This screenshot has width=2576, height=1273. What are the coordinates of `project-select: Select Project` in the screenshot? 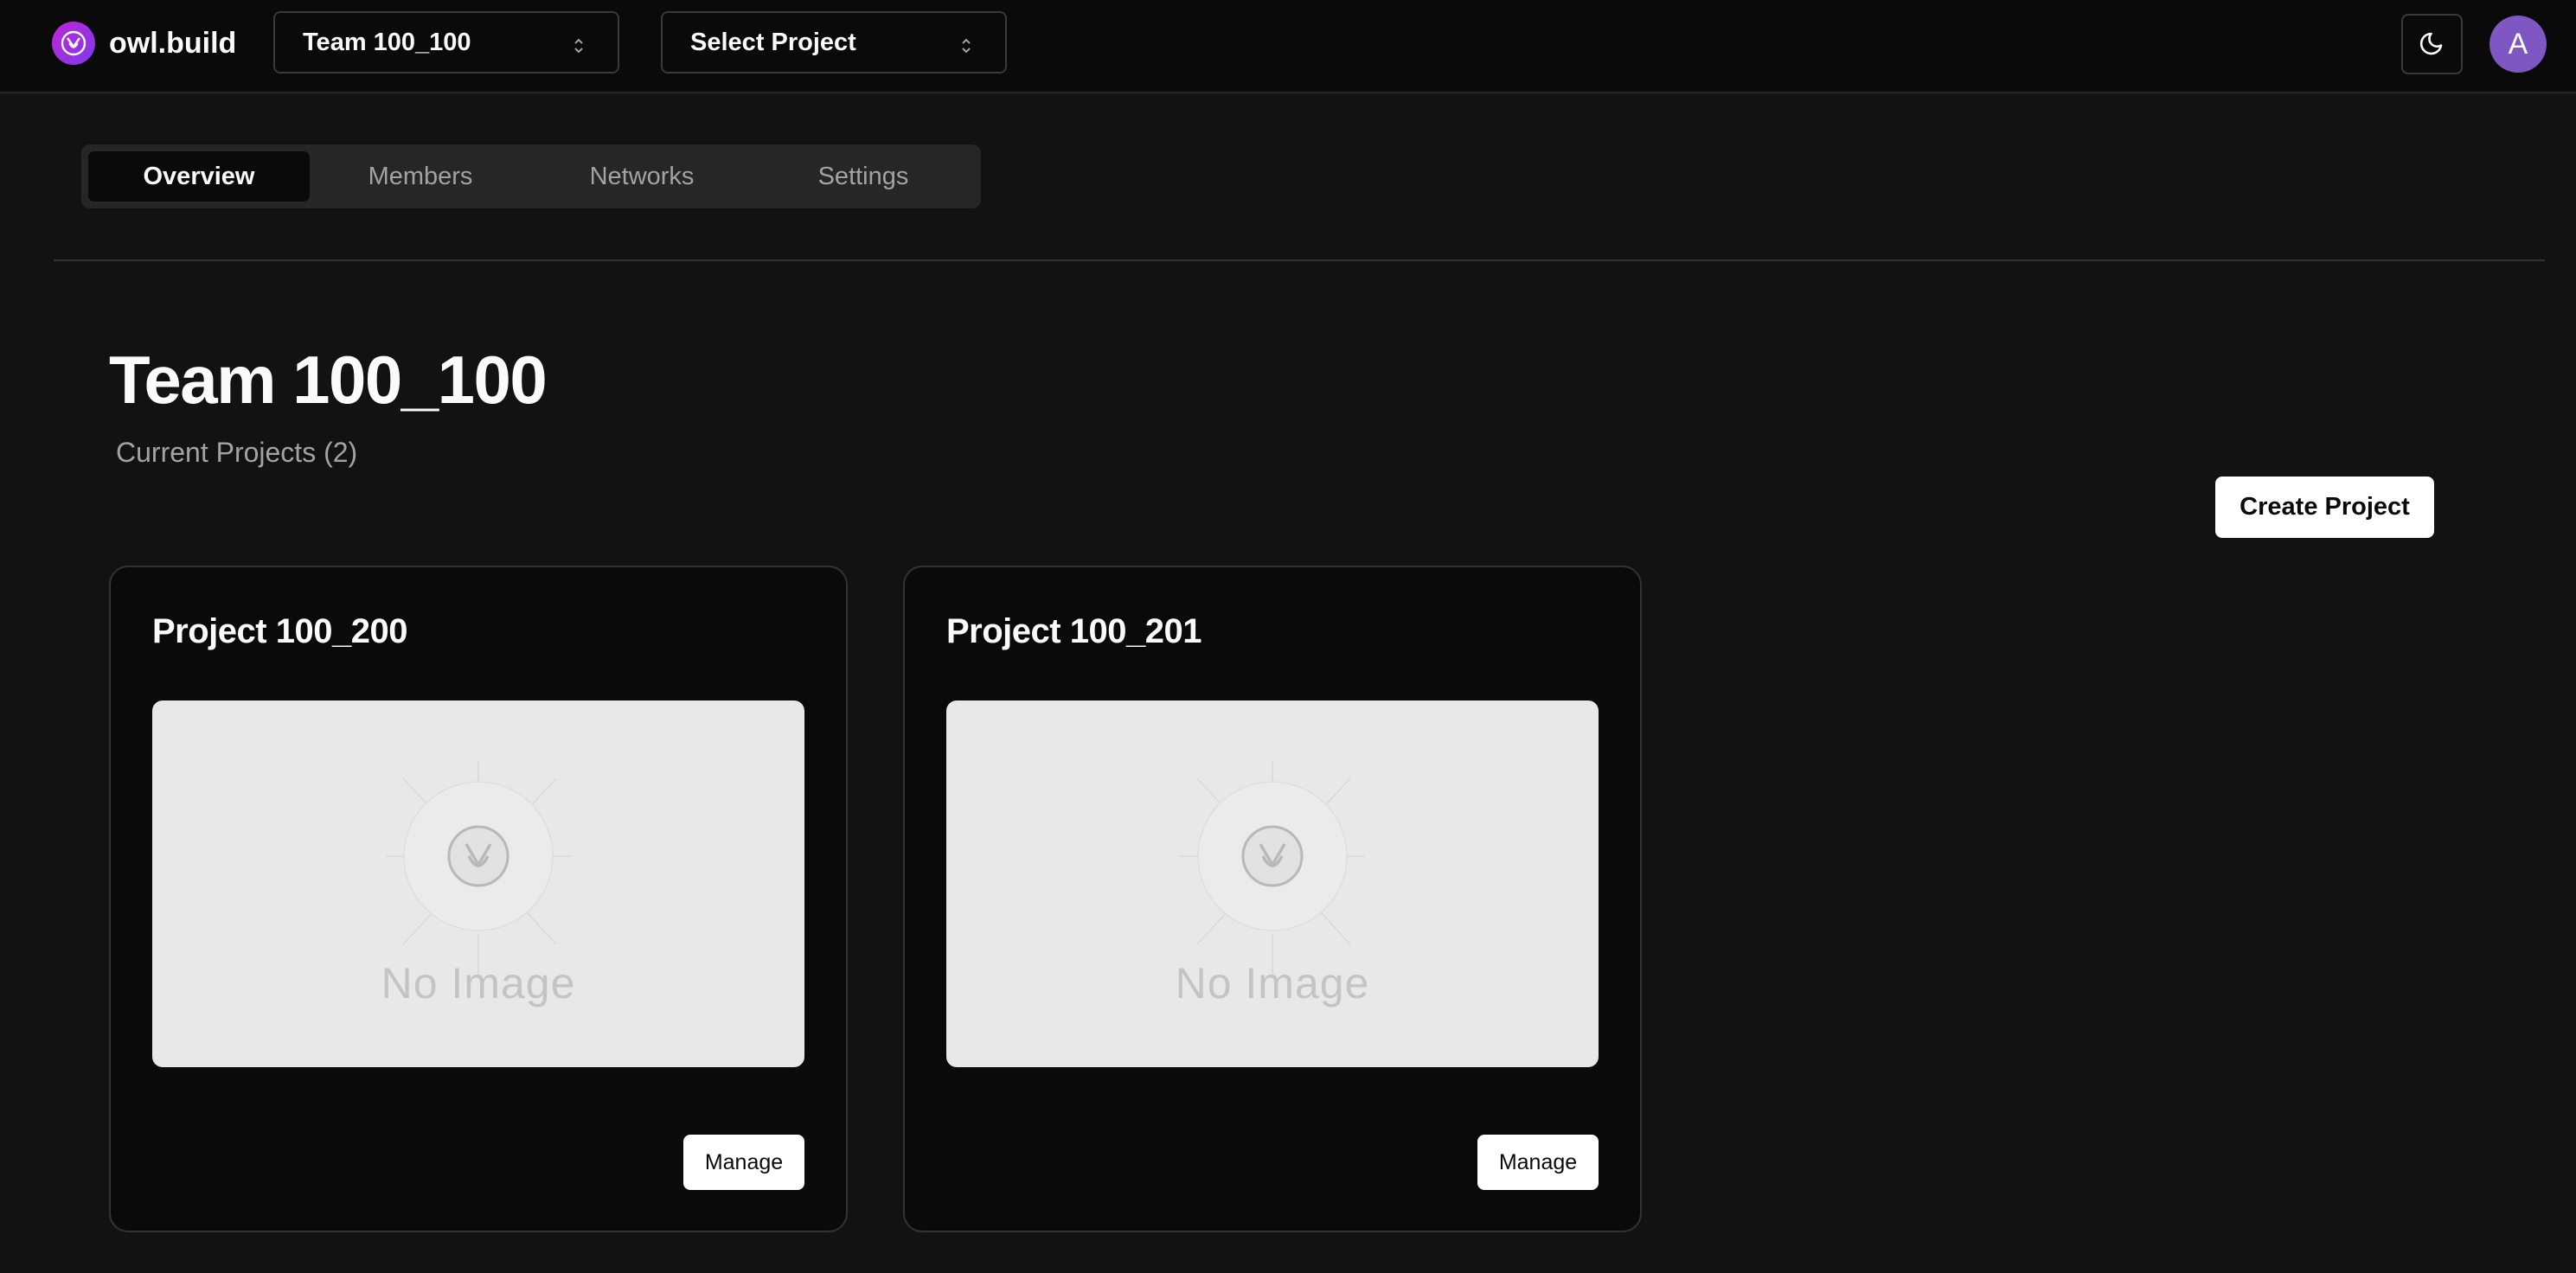 It's located at (834, 42).